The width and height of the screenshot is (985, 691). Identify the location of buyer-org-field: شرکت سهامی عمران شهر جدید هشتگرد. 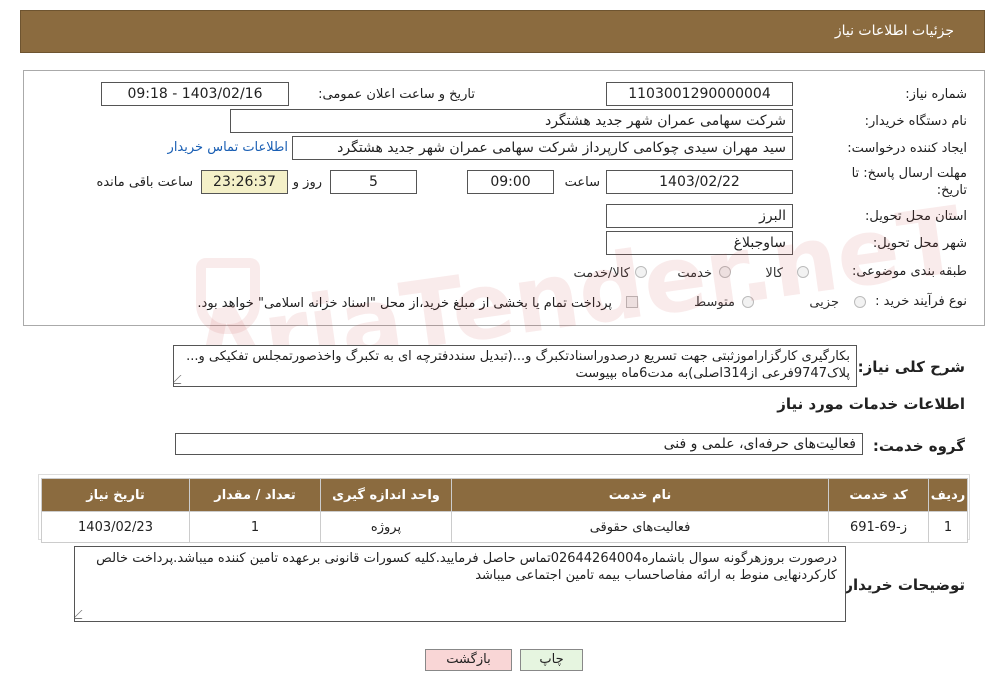
(511, 121).